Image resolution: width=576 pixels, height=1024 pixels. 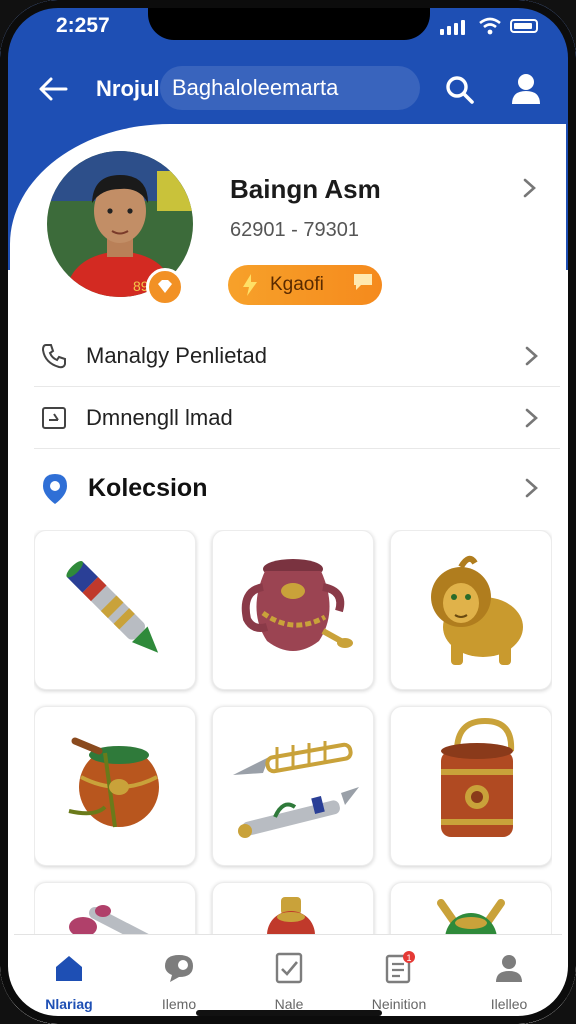 I want to click on collection-item-spears, so click(x=293, y=786).